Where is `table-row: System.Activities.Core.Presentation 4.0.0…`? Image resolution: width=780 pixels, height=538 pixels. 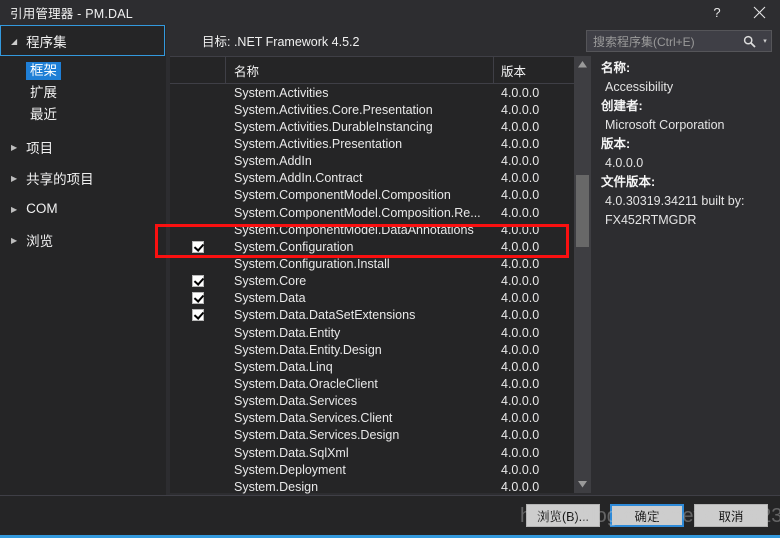
table-row: System.Activities.Core.Presentation 4.0.0… is located at coordinates (372, 109).